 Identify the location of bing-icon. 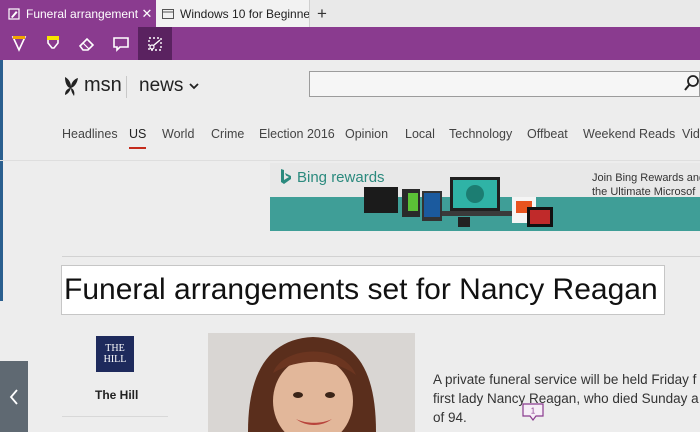
(286, 176).